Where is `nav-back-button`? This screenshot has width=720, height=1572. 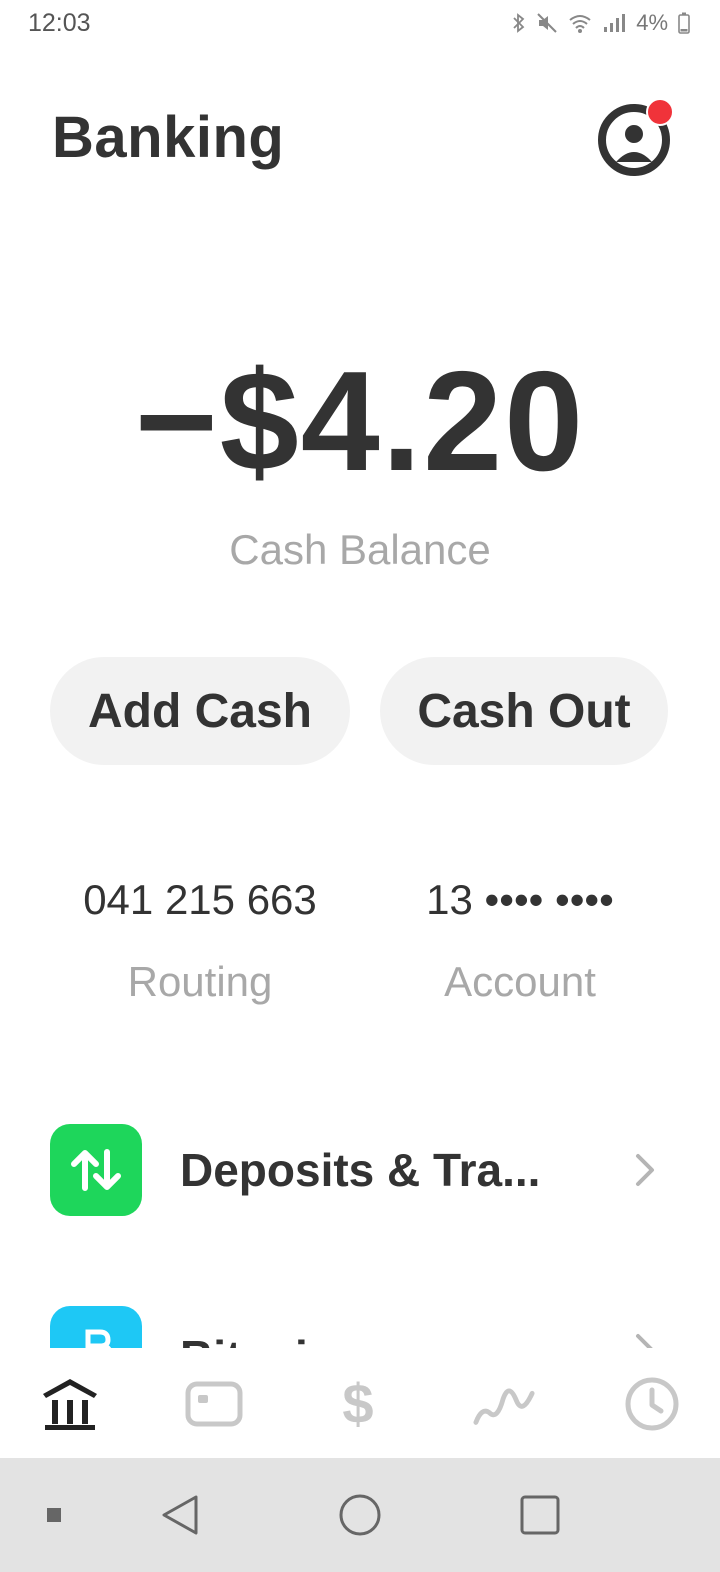 nav-back-button is located at coordinates (180, 1515).